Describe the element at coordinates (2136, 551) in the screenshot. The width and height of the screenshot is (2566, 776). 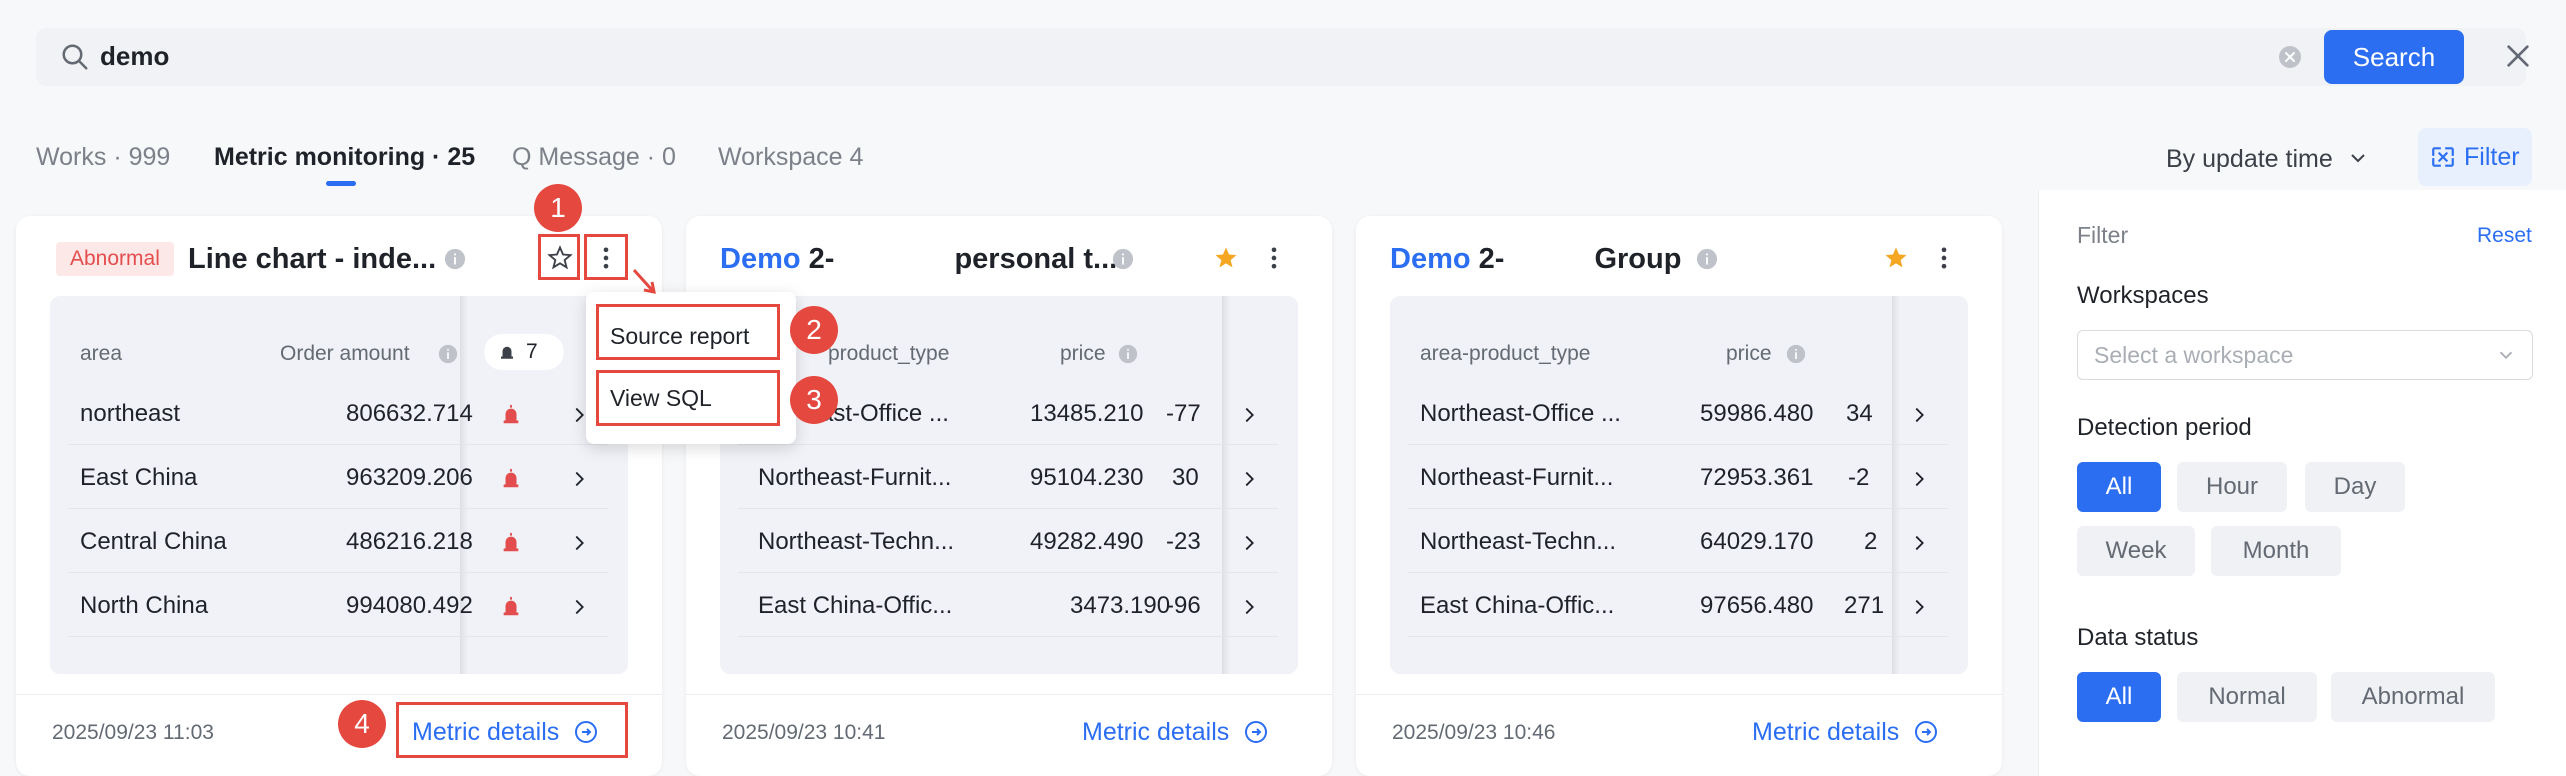
I see `period-week-chip: Week` at that location.